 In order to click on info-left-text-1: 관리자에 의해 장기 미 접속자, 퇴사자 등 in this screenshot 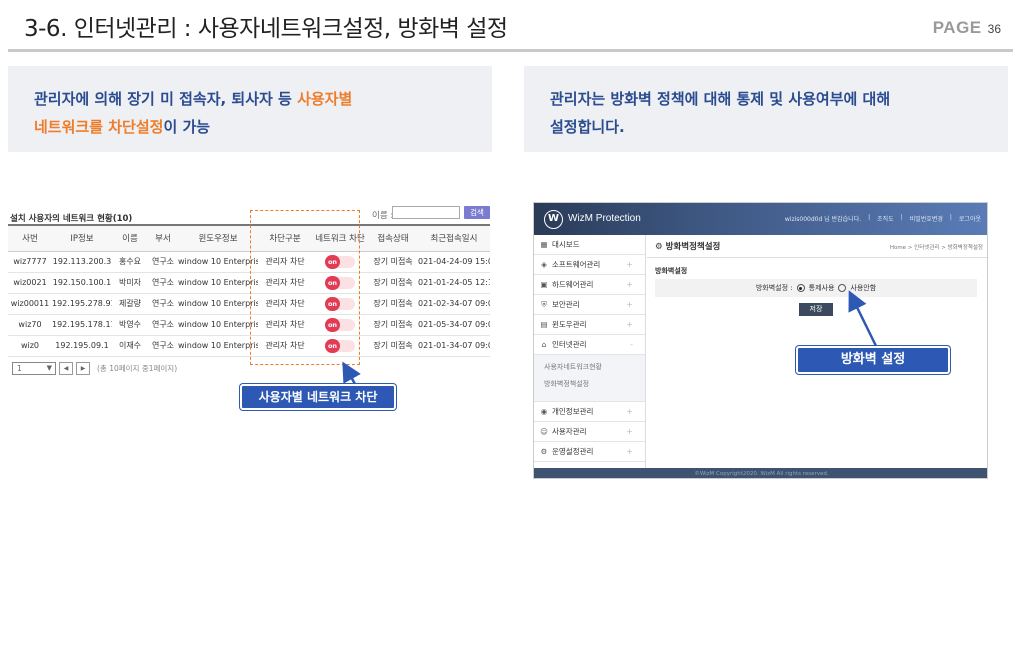, I will do `click(166, 99)`.